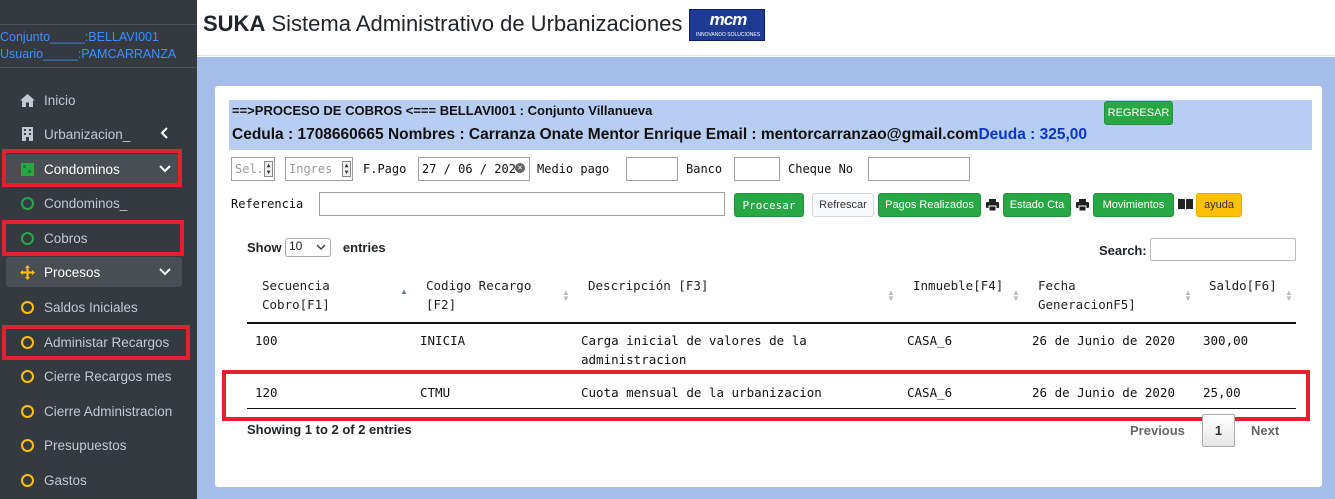 This screenshot has width=1335, height=499. What do you see at coordinates (85, 445) in the screenshot?
I see `sidebar-item-label: Presupuestos` at bounding box center [85, 445].